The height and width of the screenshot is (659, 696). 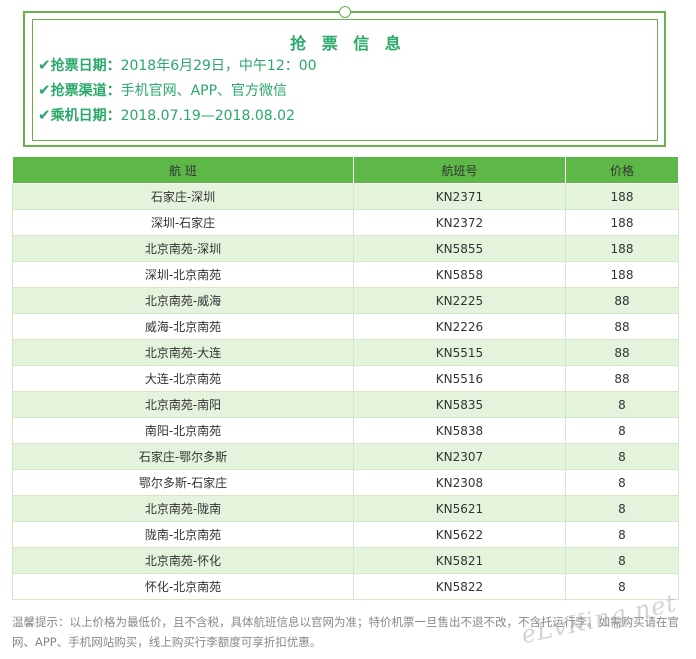 What do you see at coordinates (459, 274) in the screenshot?
I see `cell-flight-number: KN5858` at bounding box center [459, 274].